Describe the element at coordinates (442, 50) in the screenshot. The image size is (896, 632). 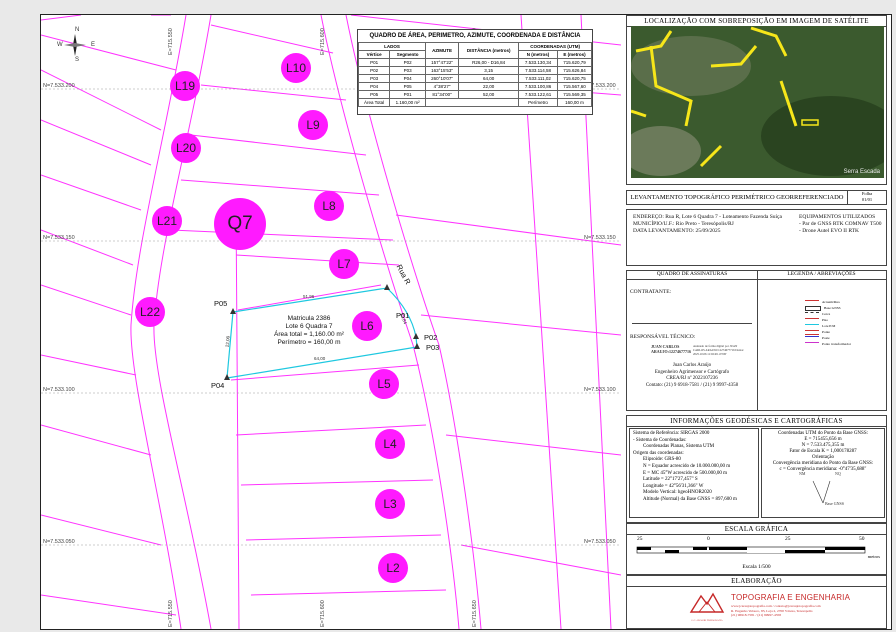
I see `header-azimute: AZIMUTE` at that location.